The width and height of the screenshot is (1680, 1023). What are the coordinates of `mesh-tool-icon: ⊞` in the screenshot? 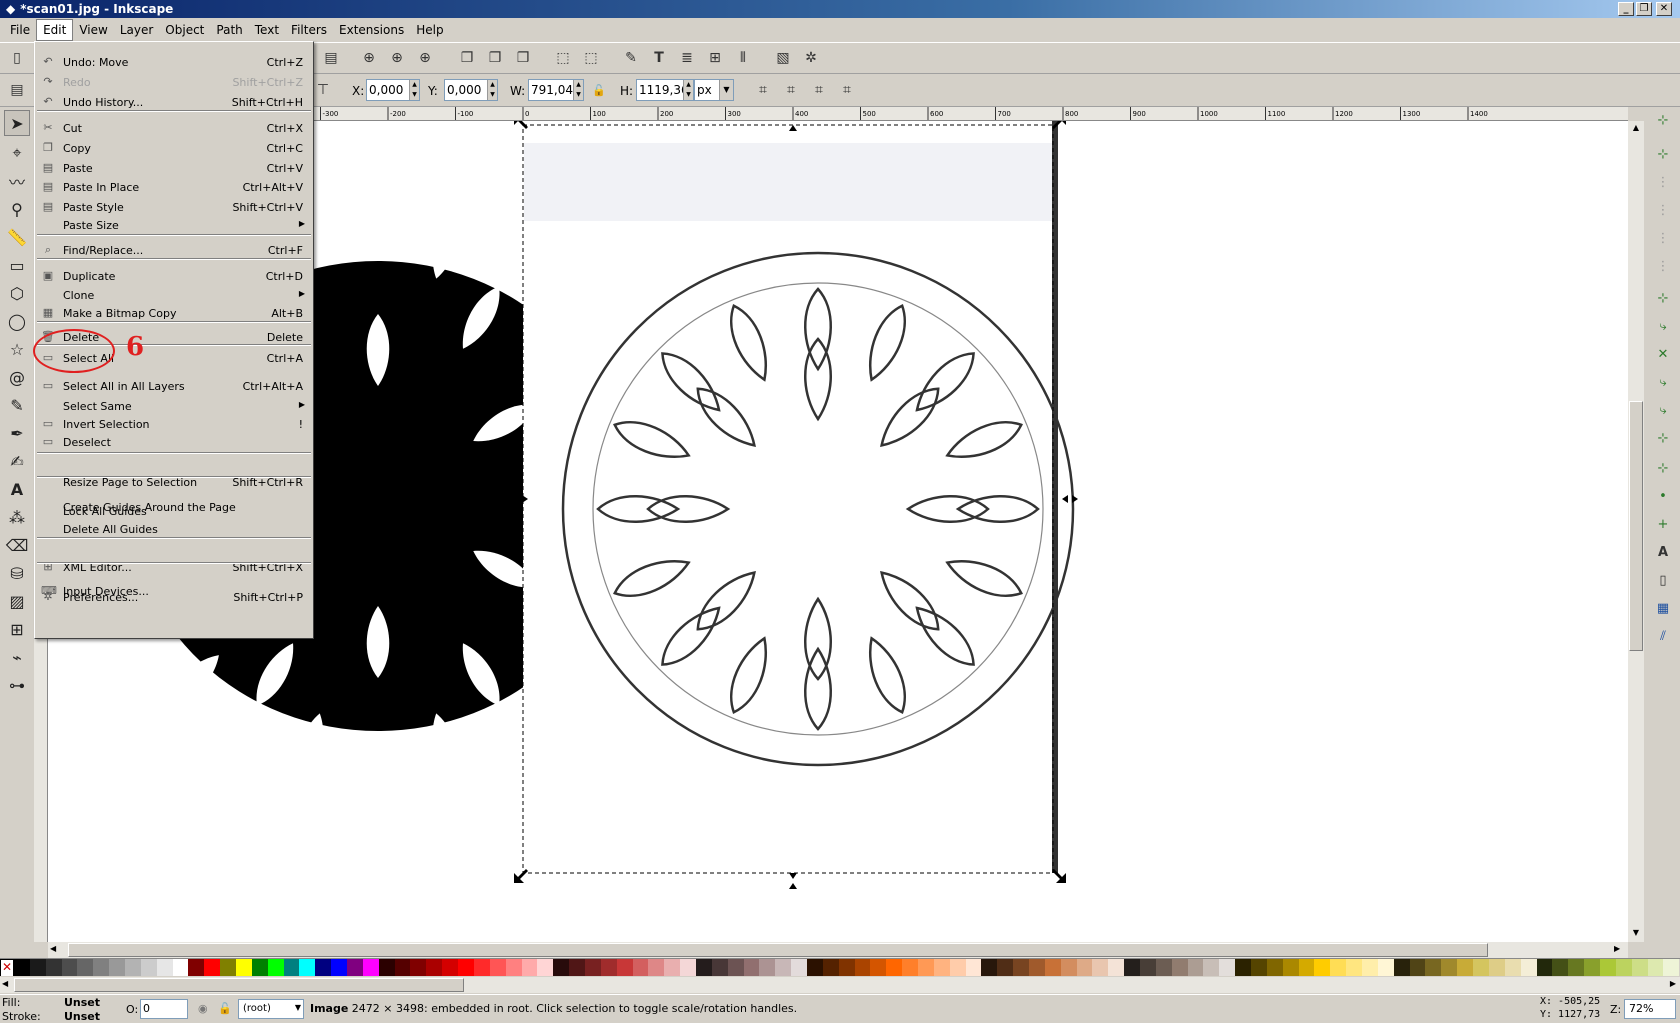 It's located at (17, 629).